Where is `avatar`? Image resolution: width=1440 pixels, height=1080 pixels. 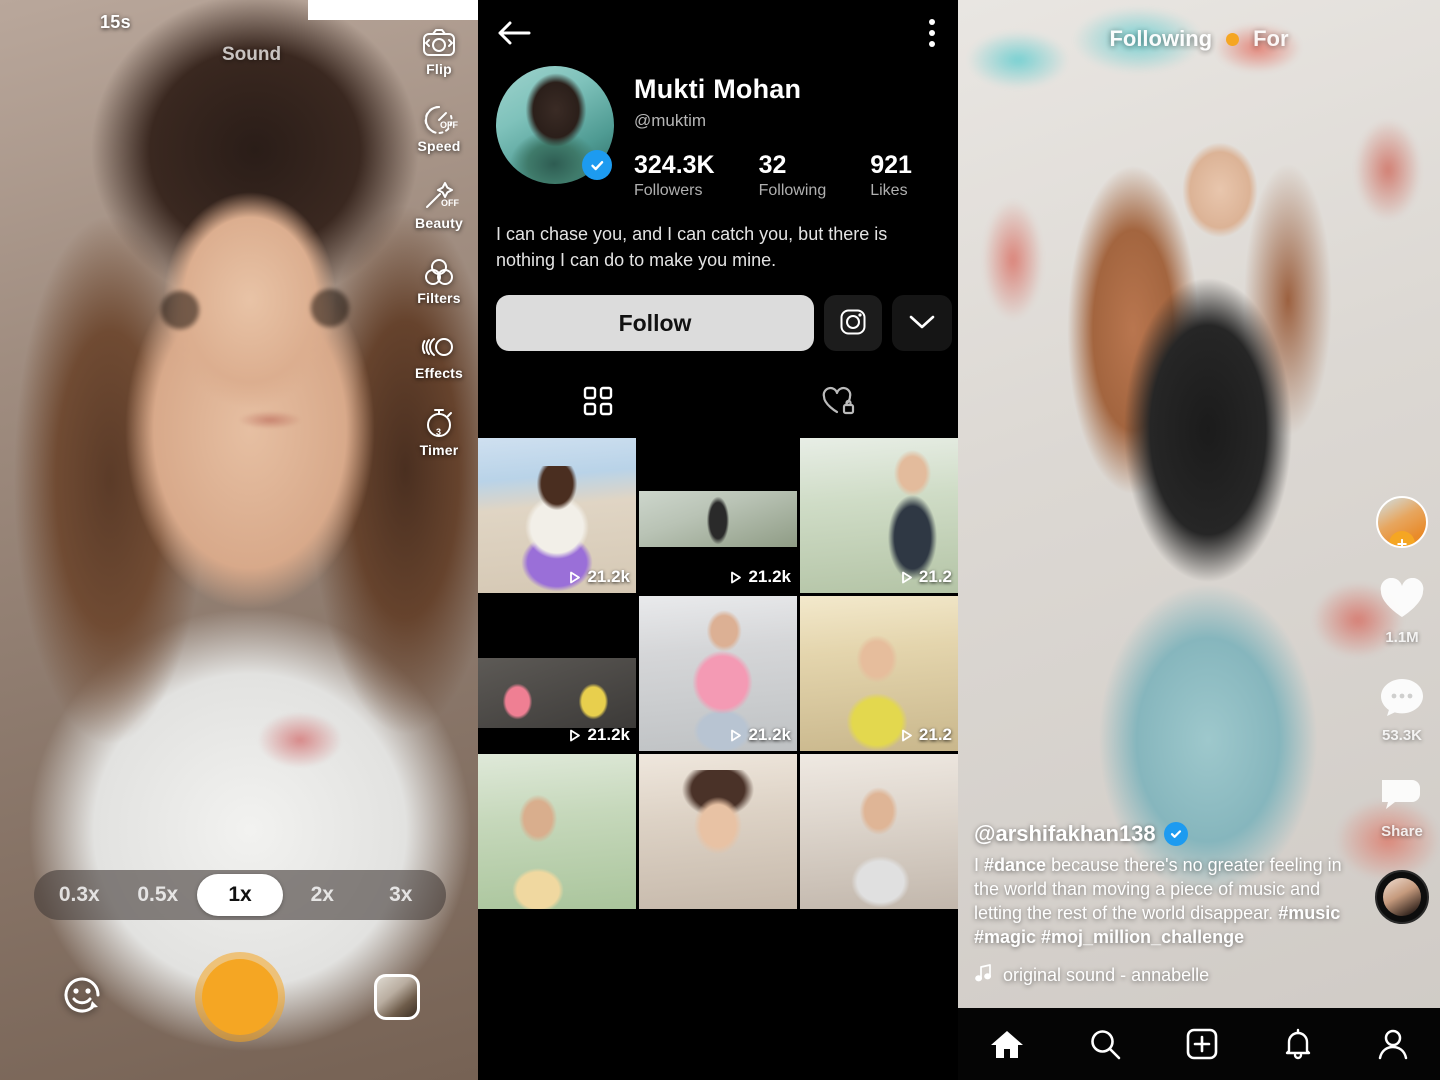
avatar is located at coordinates (555, 125).